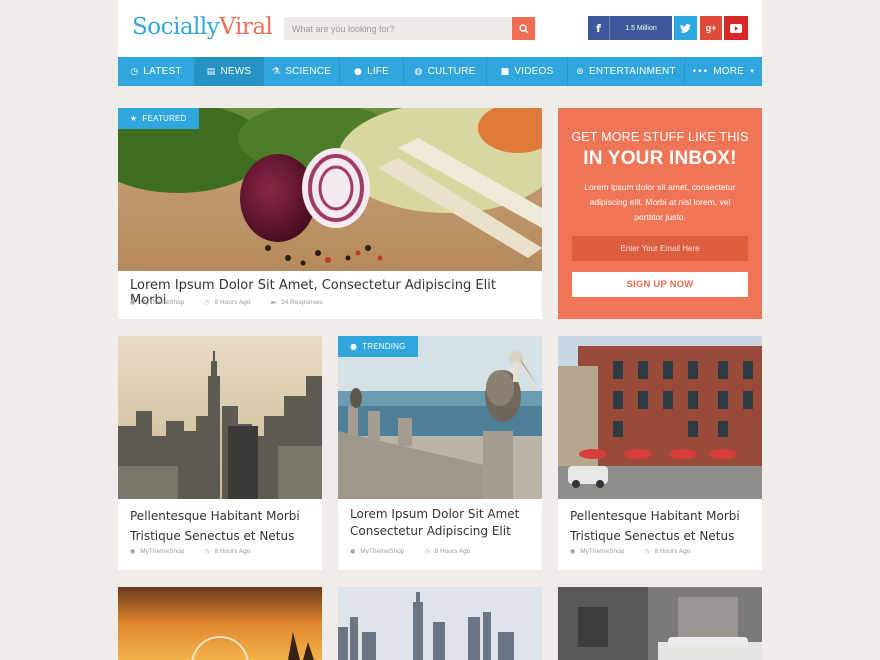 Image resolution: width=880 pixels, height=660 pixels. Describe the element at coordinates (700, 71) in the screenshot. I see `ellipsis-icon: •••` at that location.